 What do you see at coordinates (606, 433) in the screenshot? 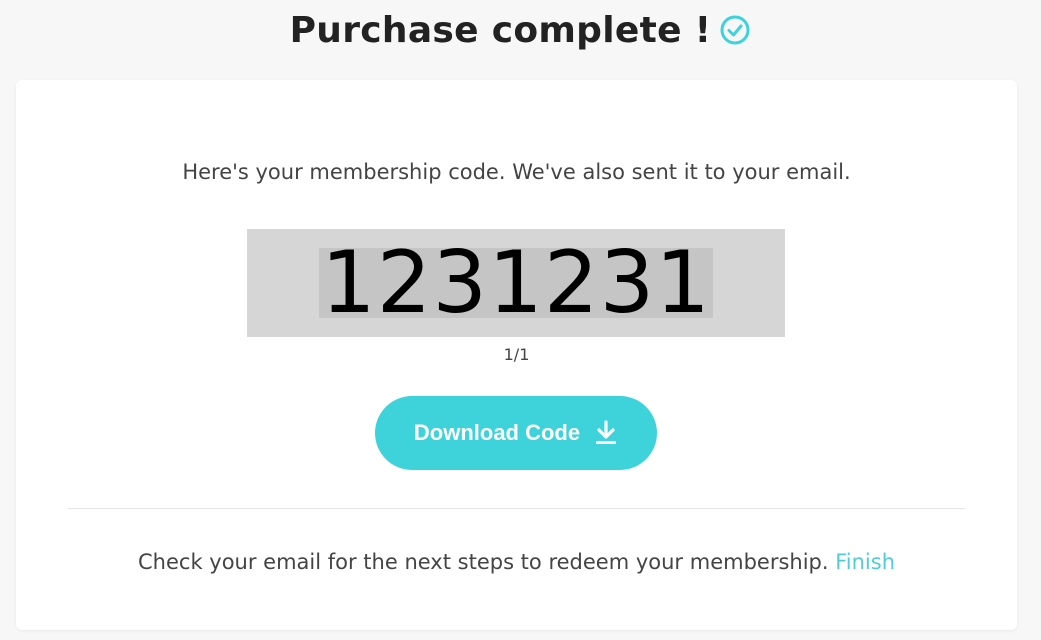
I see `download-icon` at bounding box center [606, 433].